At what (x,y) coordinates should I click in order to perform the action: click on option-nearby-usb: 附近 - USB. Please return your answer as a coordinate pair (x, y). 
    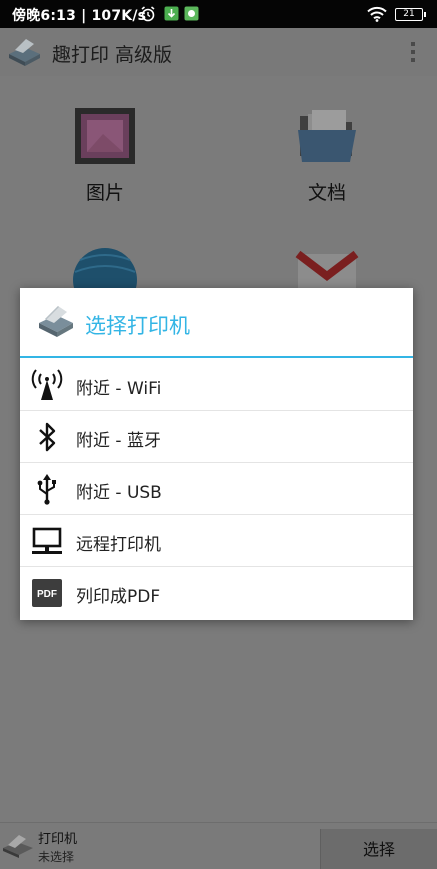
    Looking at the image, I should click on (216, 489).